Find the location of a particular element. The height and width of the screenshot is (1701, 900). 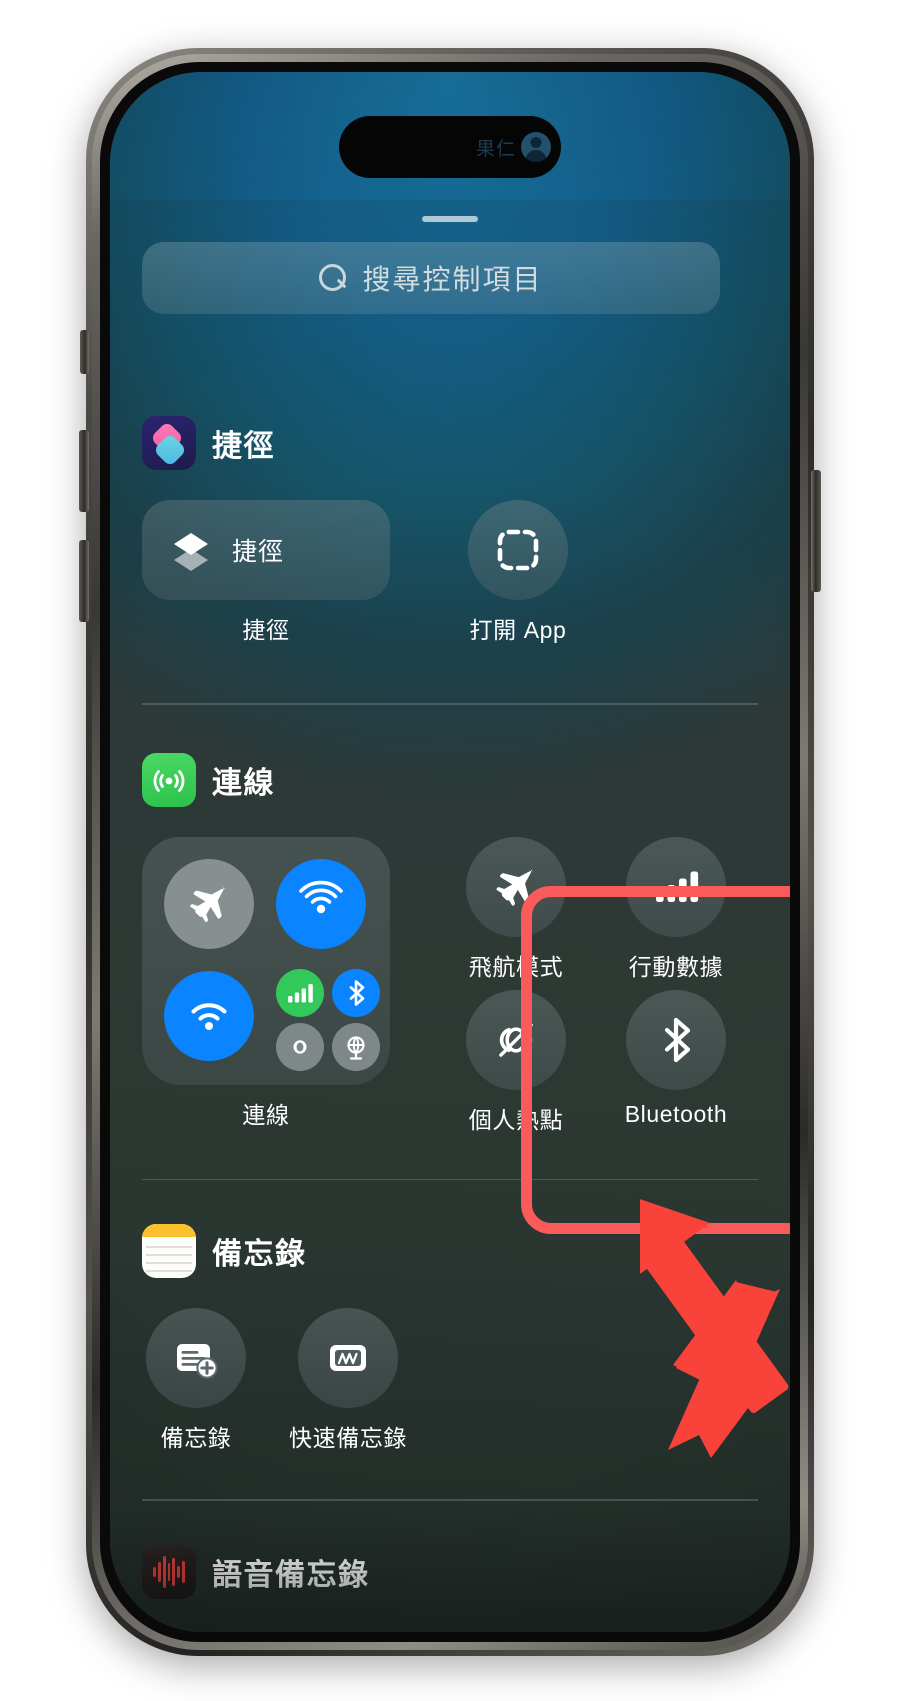

silent-switch is located at coordinates (84, 352).